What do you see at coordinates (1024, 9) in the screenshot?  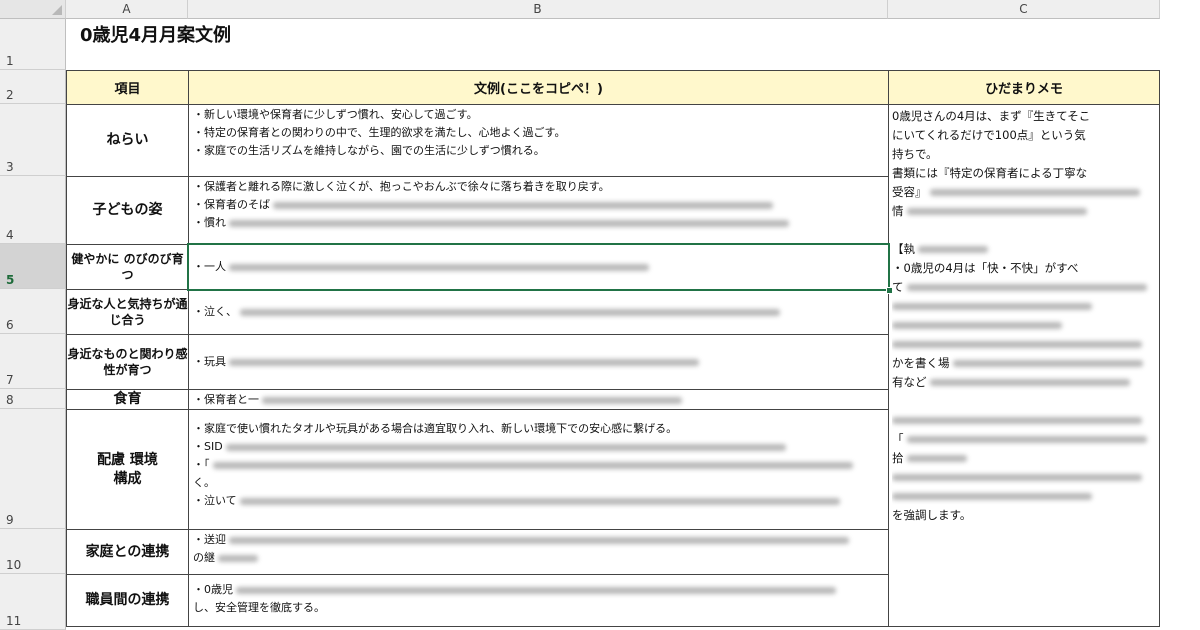 I see `column-header-c: C` at bounding box center [1024, 9].